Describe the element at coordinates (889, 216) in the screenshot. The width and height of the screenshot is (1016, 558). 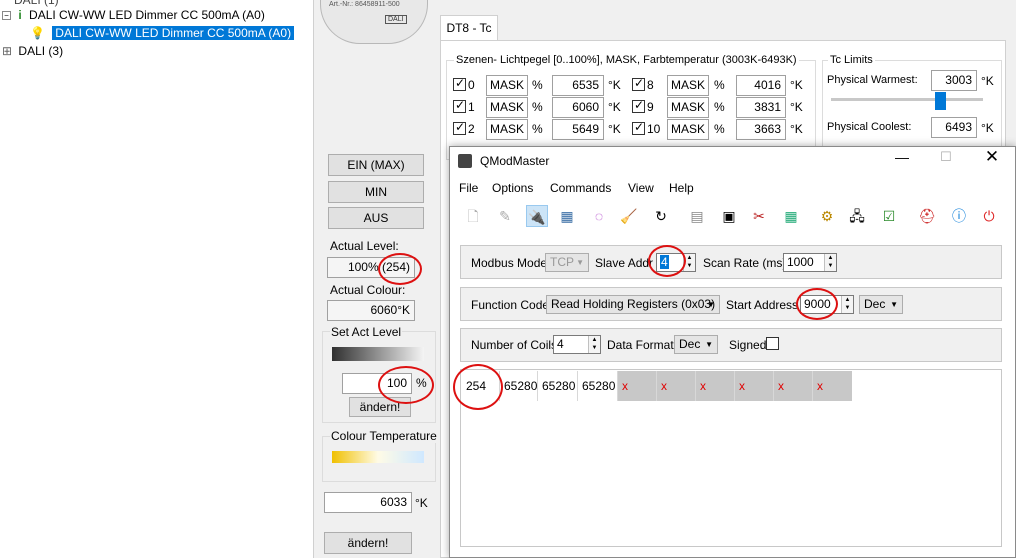
I see `check-icon: ☑` at that location.